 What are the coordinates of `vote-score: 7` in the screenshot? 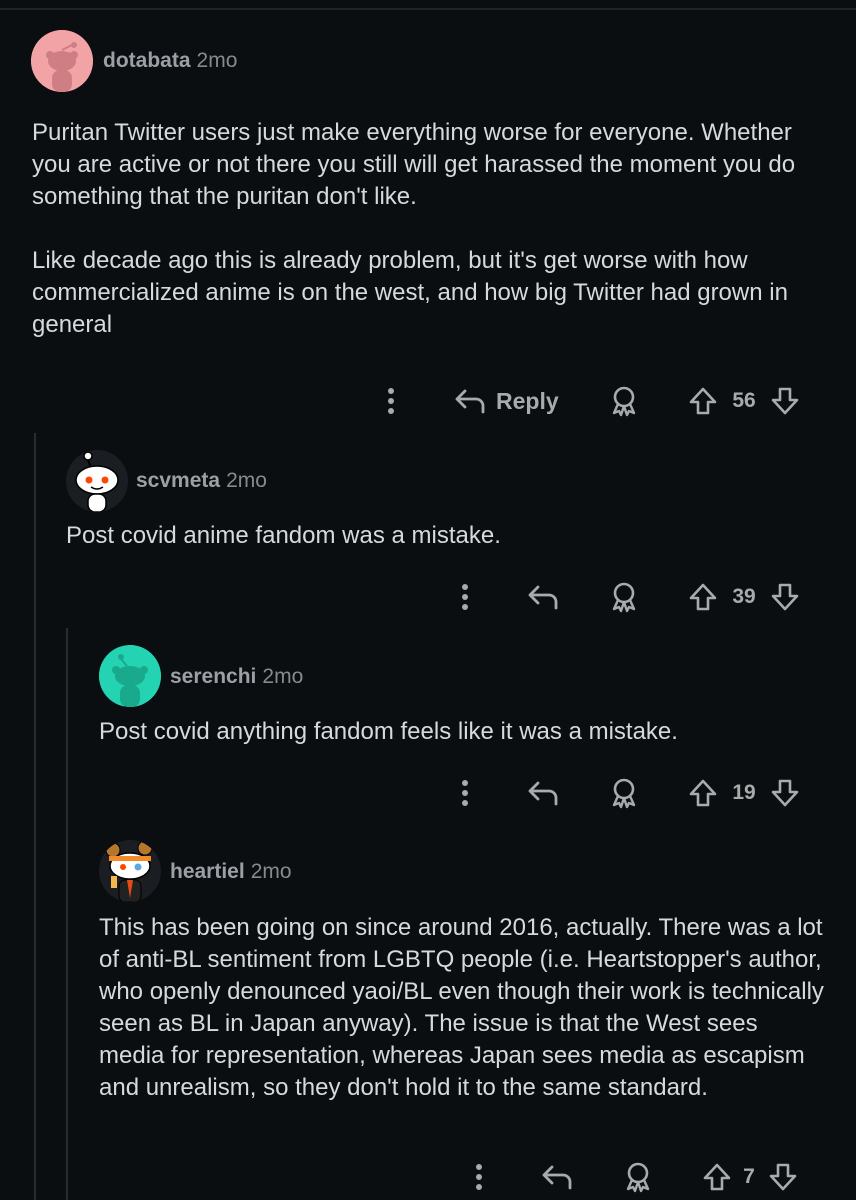 It's located at (749, 1176).